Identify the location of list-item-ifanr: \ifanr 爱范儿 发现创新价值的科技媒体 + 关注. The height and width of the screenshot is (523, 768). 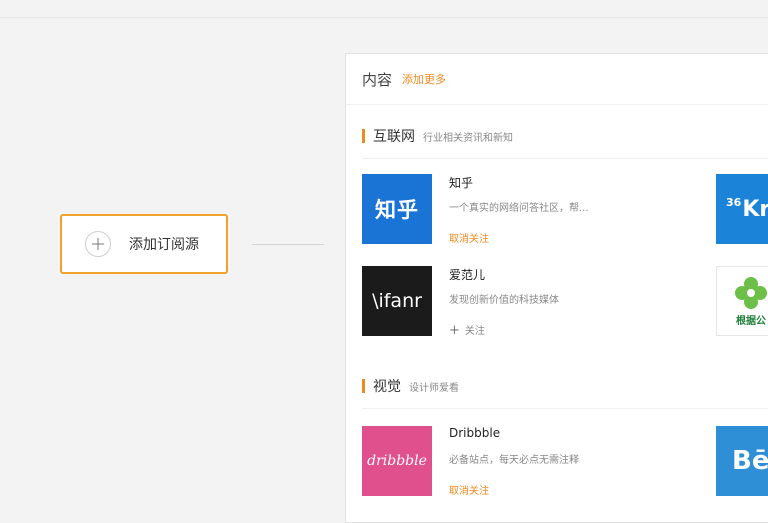
(487, 302).